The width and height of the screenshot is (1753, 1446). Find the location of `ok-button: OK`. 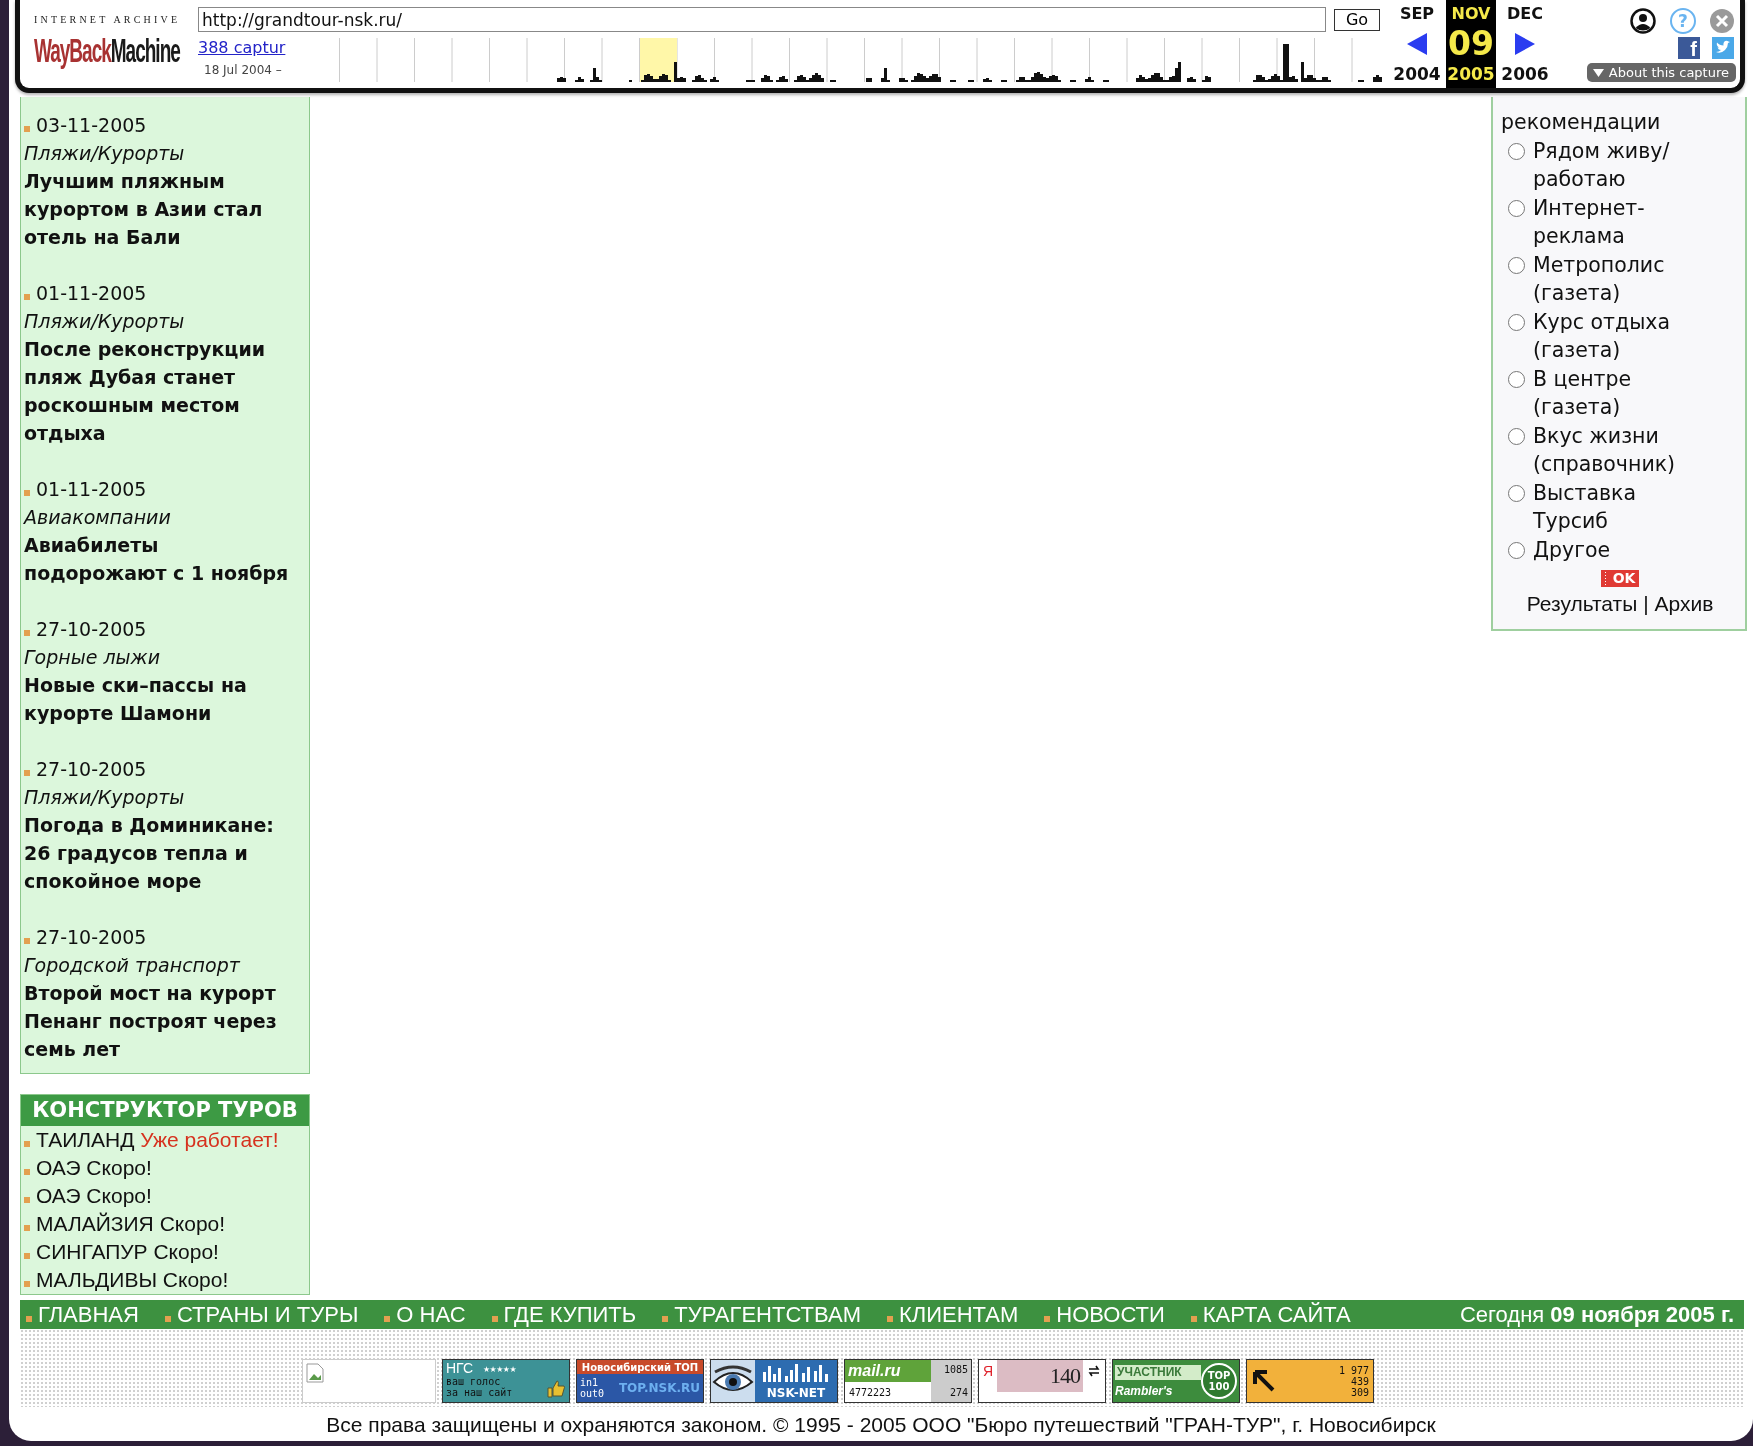

ok-button: OK is located at coordinates (1620, 578).